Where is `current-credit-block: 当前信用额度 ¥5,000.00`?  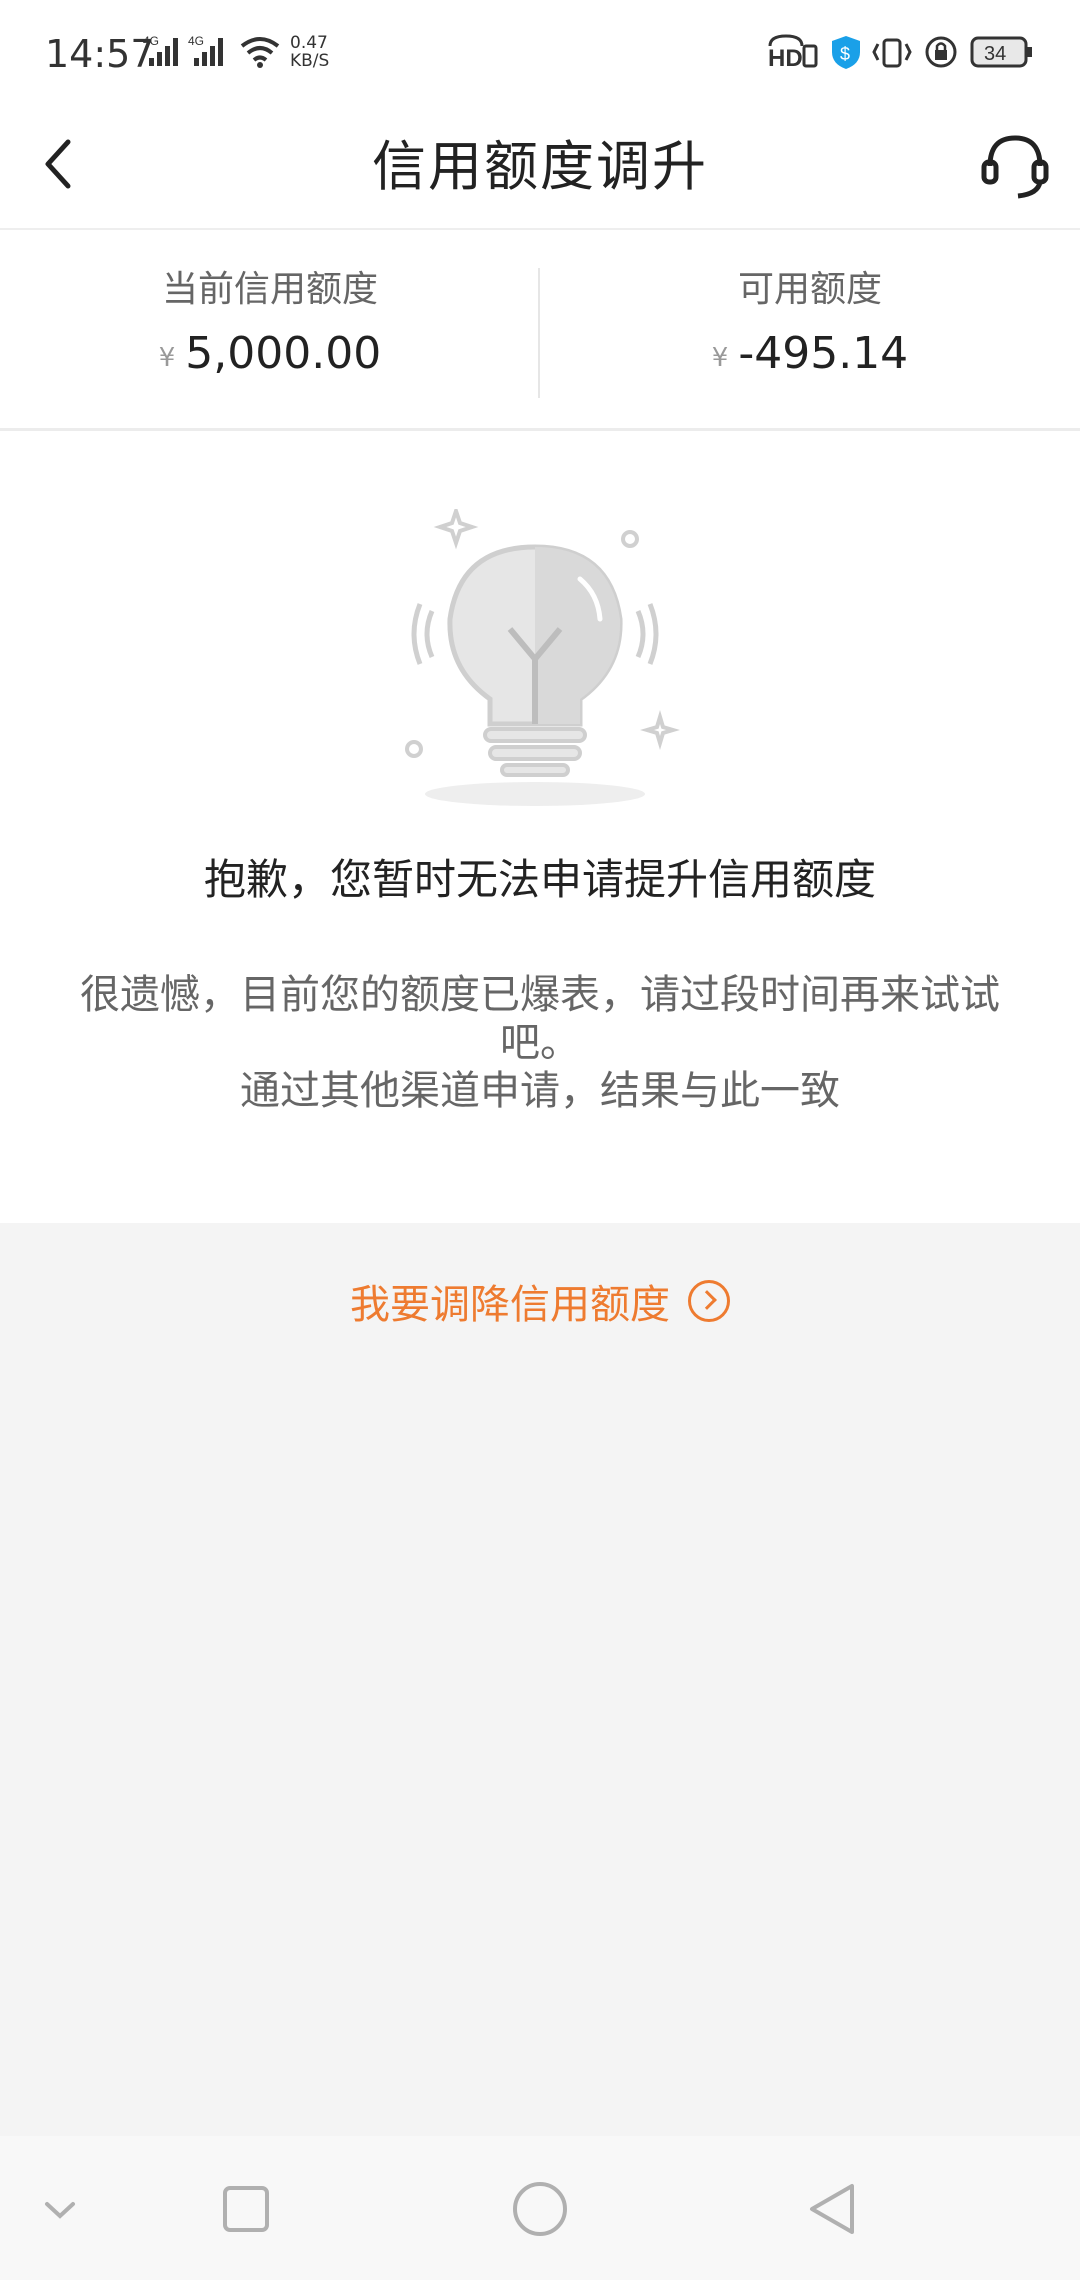 current-credit-block: 当前信用额度 ¥5,000.00 is located at coordinates (270, 319).